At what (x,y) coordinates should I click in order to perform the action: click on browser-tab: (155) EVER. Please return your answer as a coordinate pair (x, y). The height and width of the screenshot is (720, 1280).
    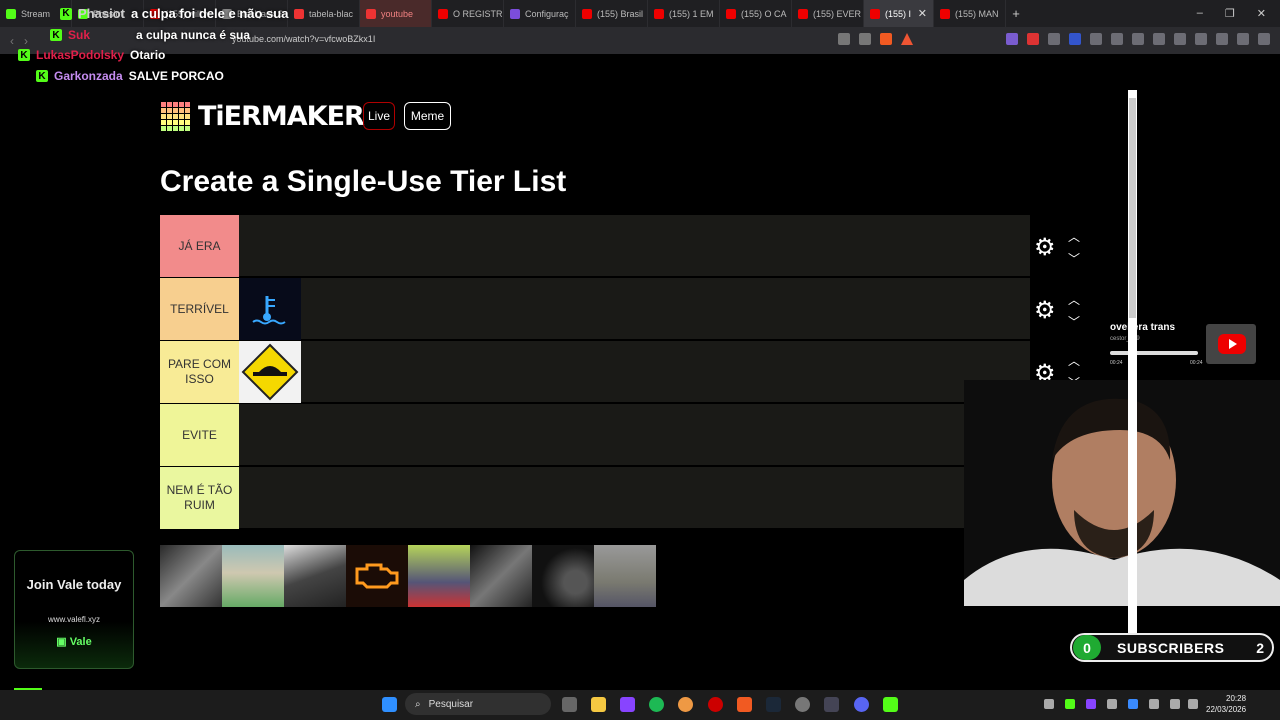
    Looking at the image, I should click on (828, 13).